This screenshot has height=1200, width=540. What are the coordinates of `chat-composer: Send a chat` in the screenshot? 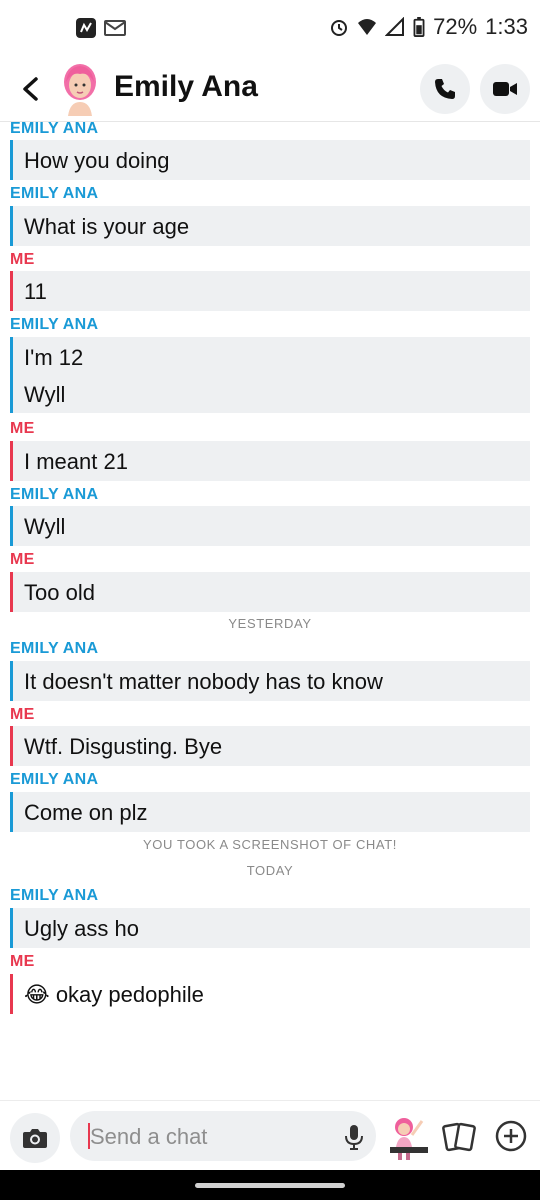 It's located at (270, 1135).